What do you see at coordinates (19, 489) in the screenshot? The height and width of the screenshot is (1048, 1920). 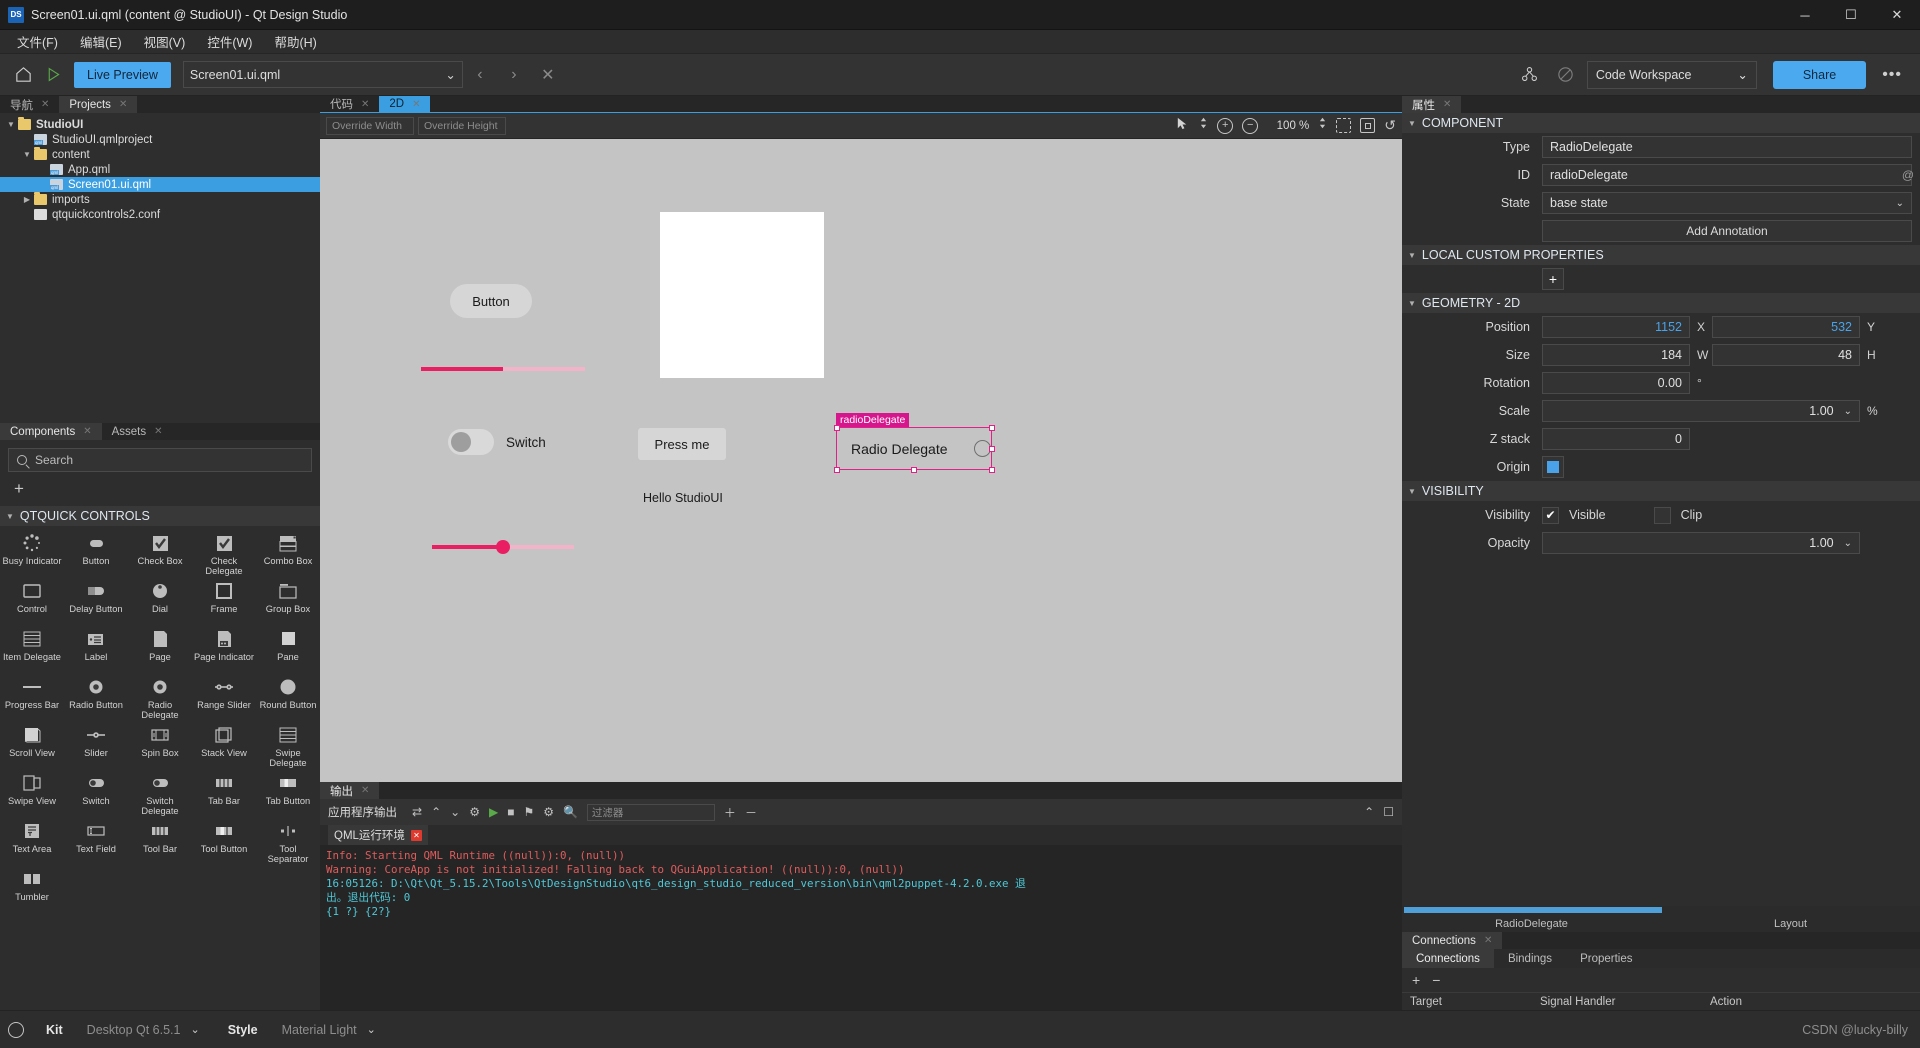 I see `add-icon: +` at bounding box center [19, 489].